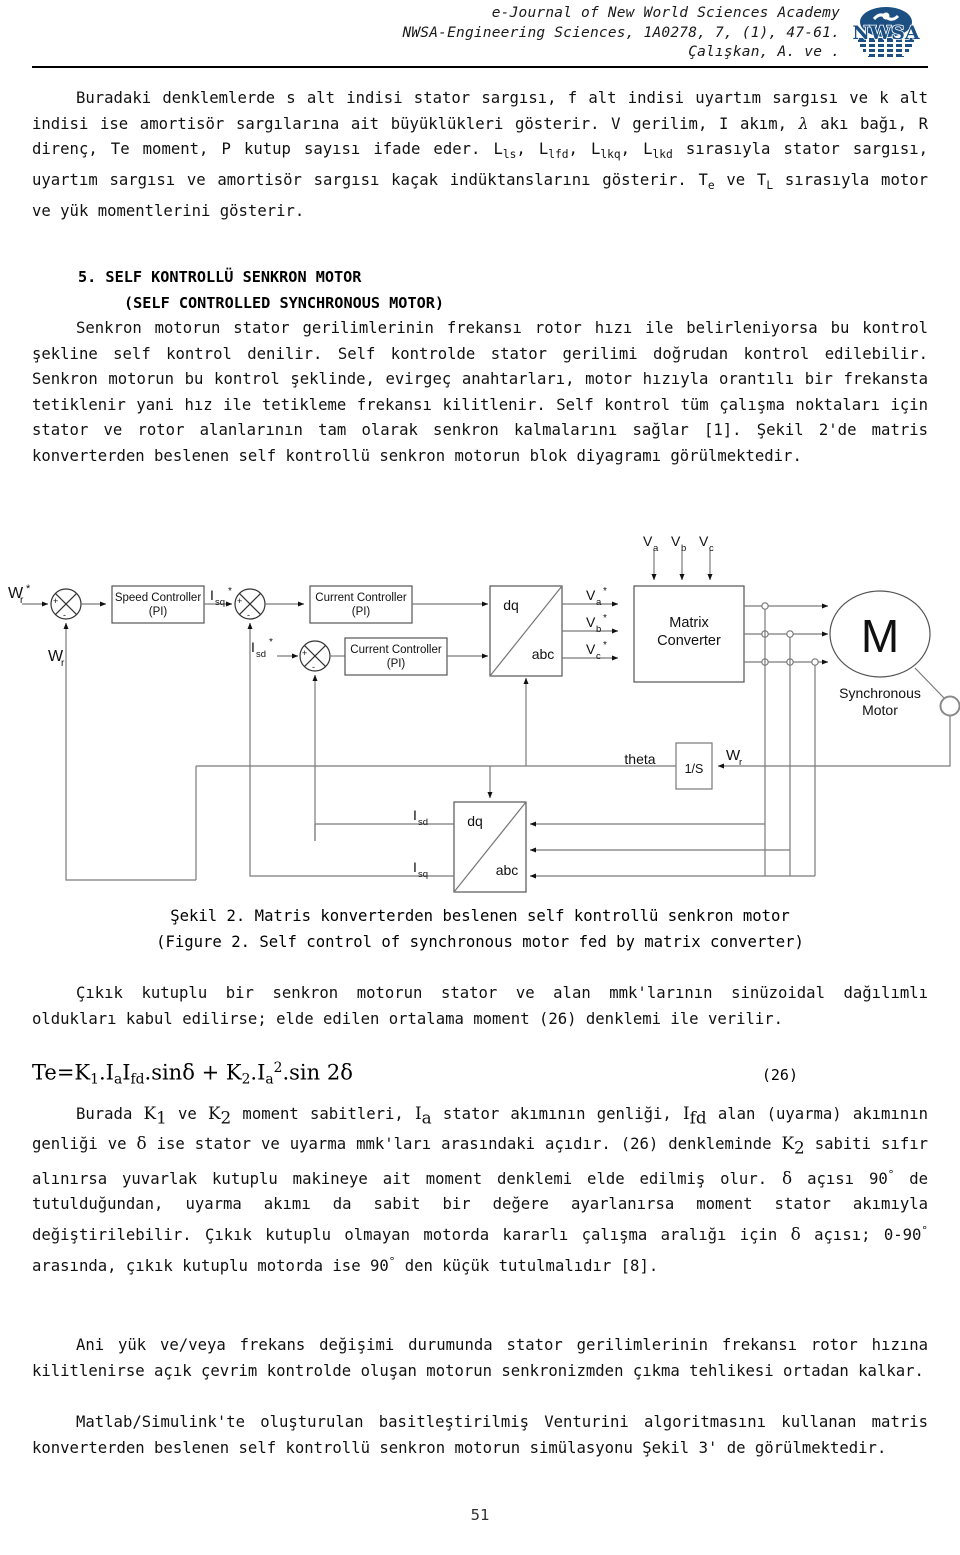  I want to click on label-wr-out-sub: r, so click(740, 762).